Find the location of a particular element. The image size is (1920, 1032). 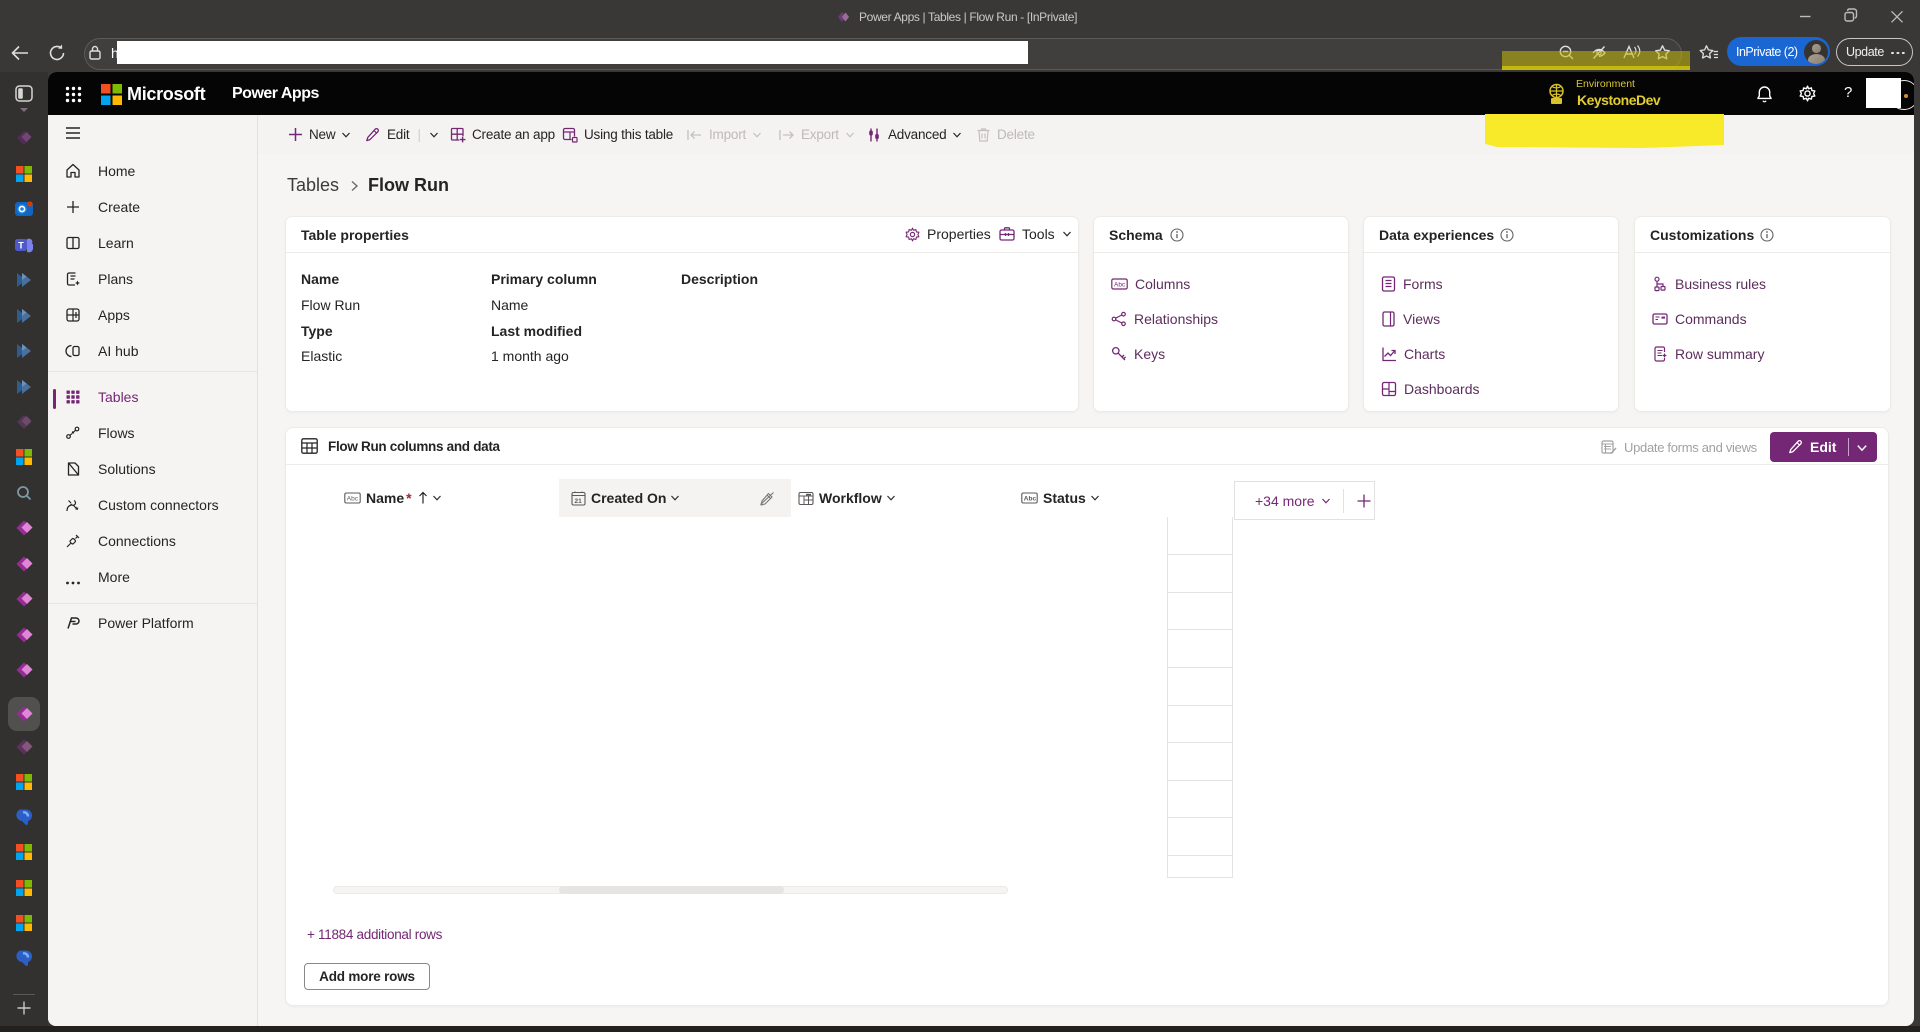

svg-text: 21 is located at coordinates (579, 501).